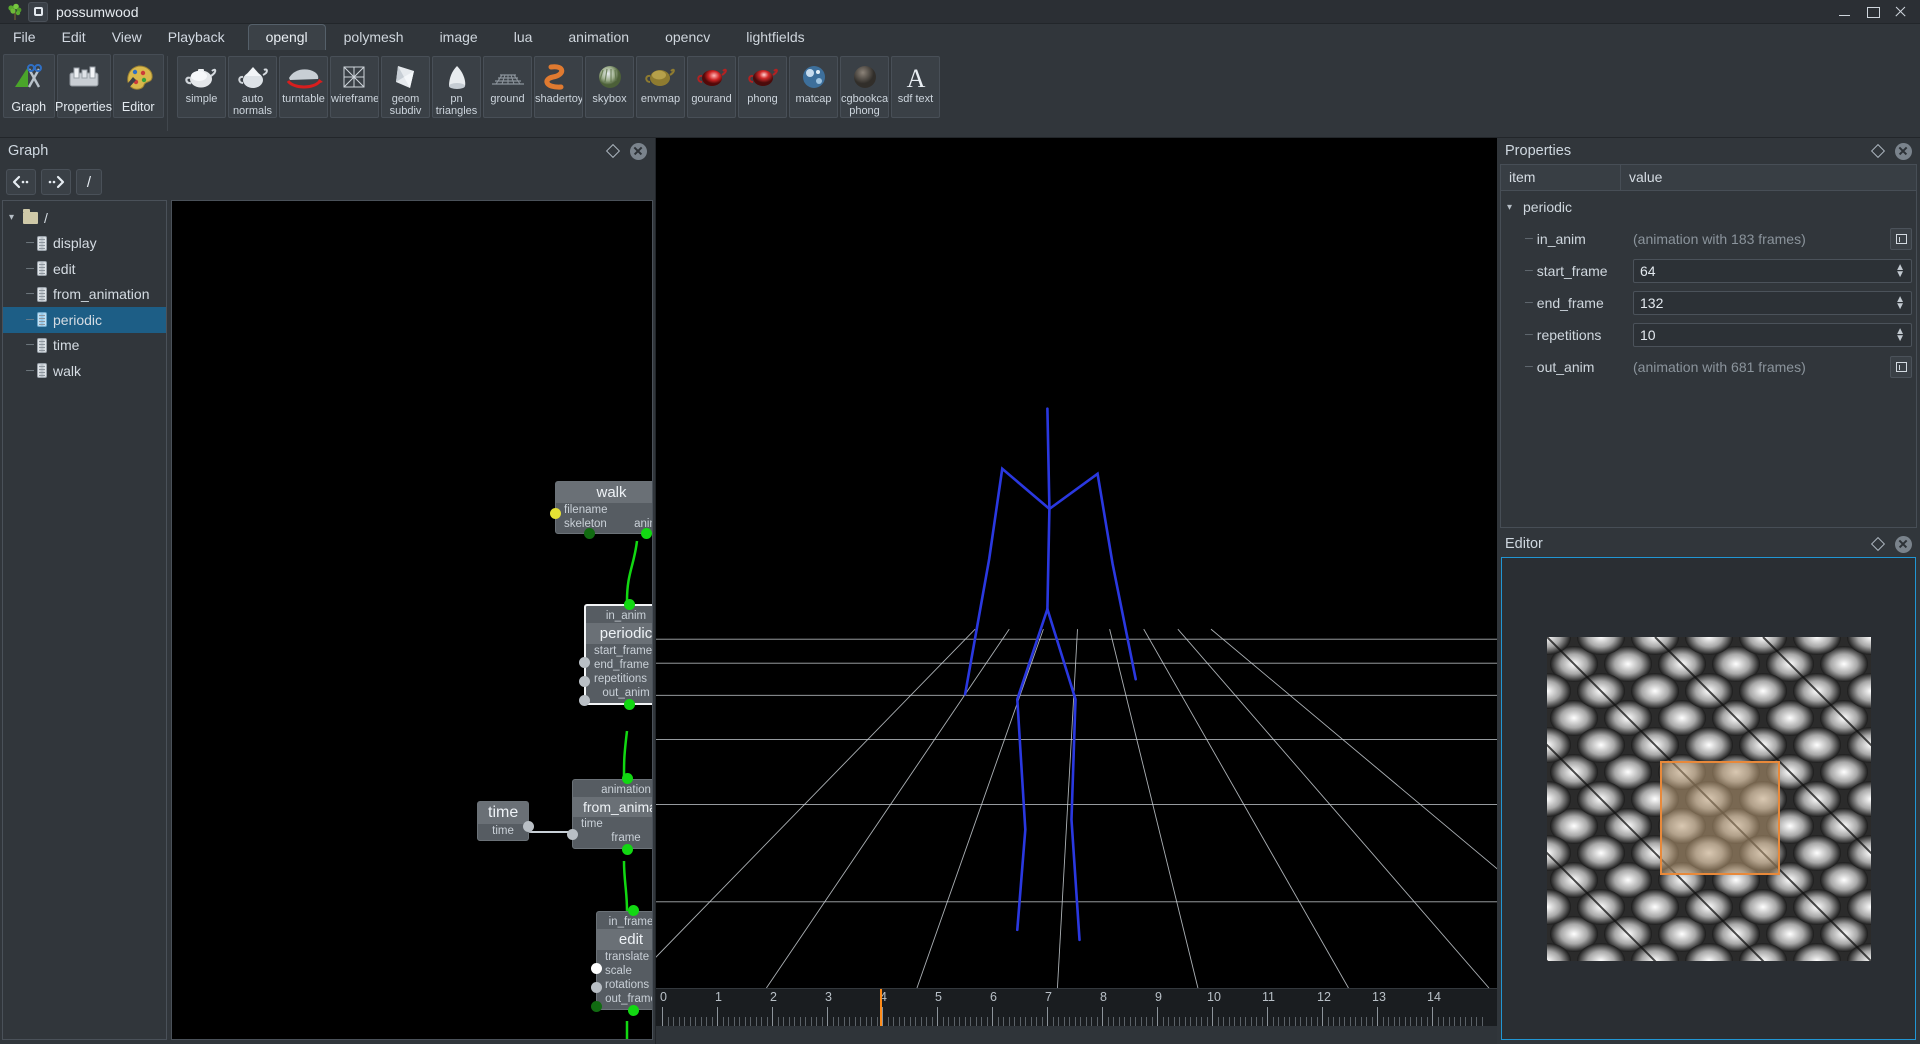  What do you see at coordinates (84, 218) in the screenshot?
I see `tree-root: ▾ /` at bounding box center [84, 218].